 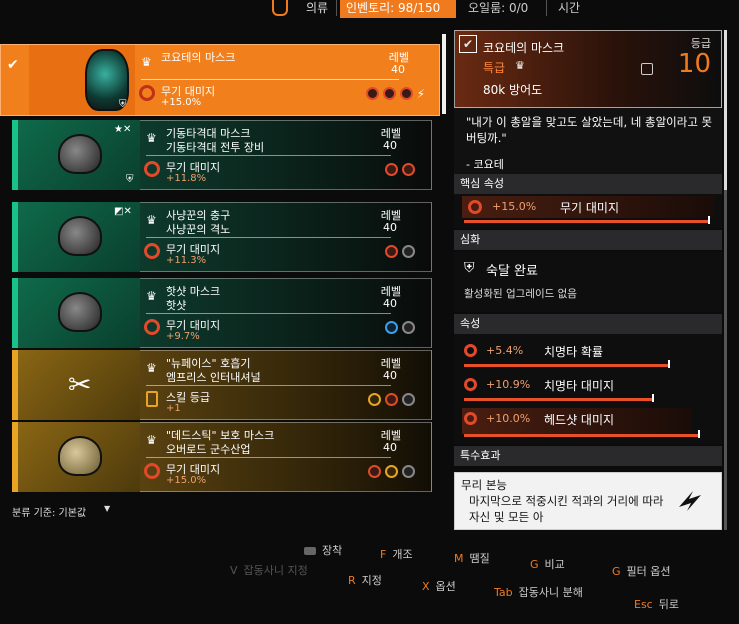 I want to click on dropdown-arrow-icon: ▼, so click(x=107, y=508).